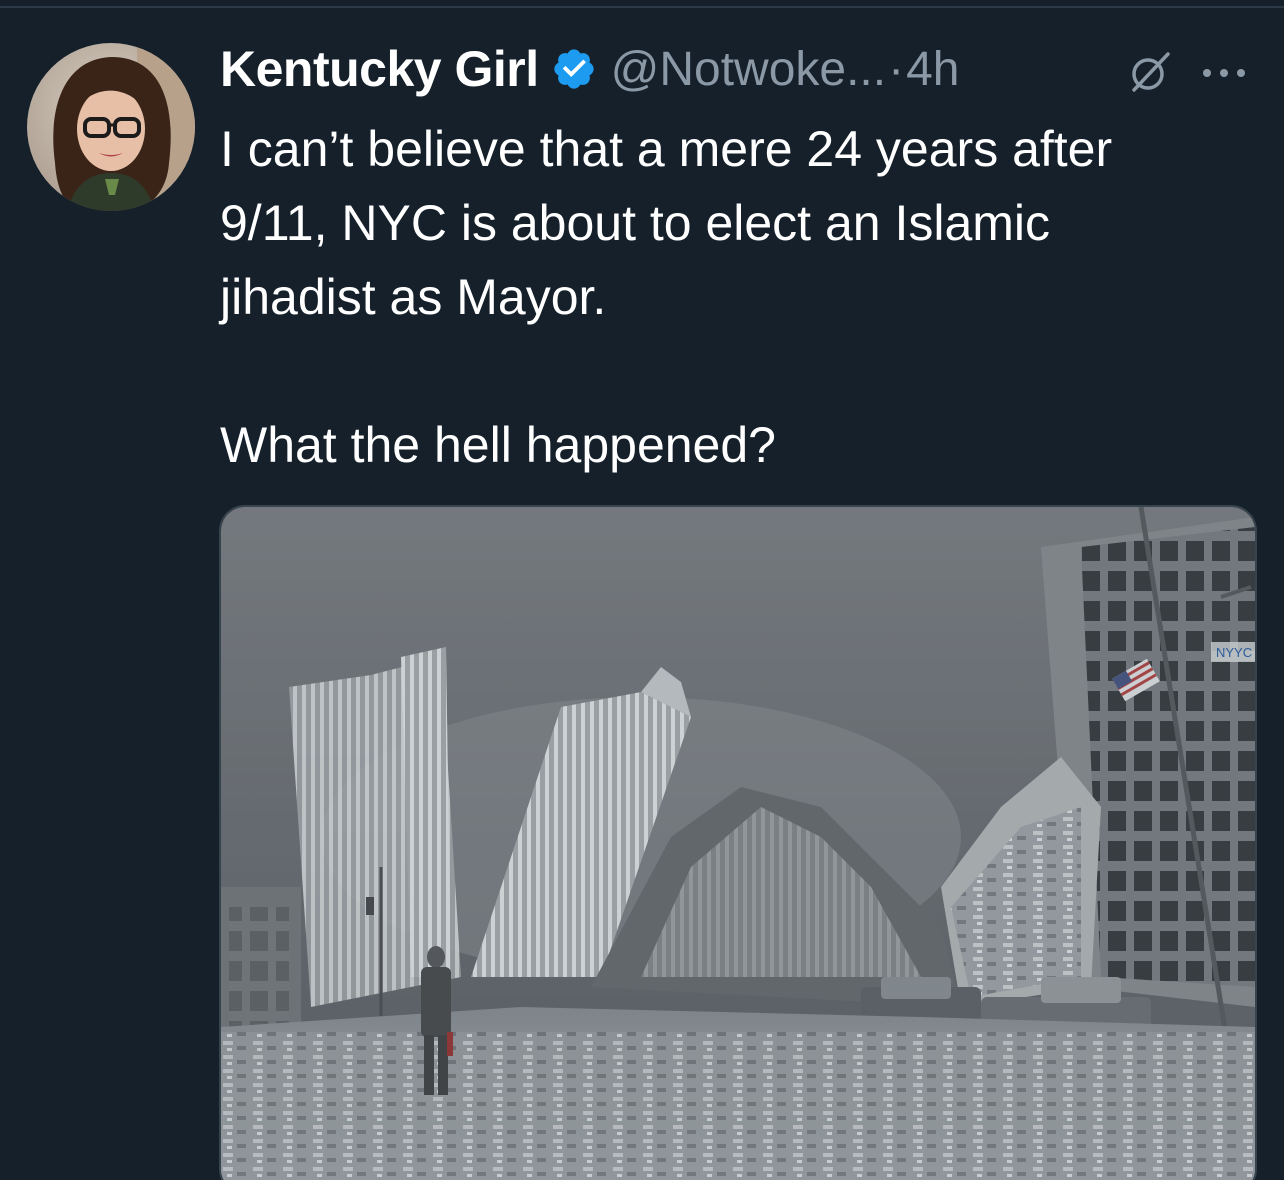  I want to click on tweet-header: Kentucky Girl @Notwoke... · 4h, so click(589, 69).